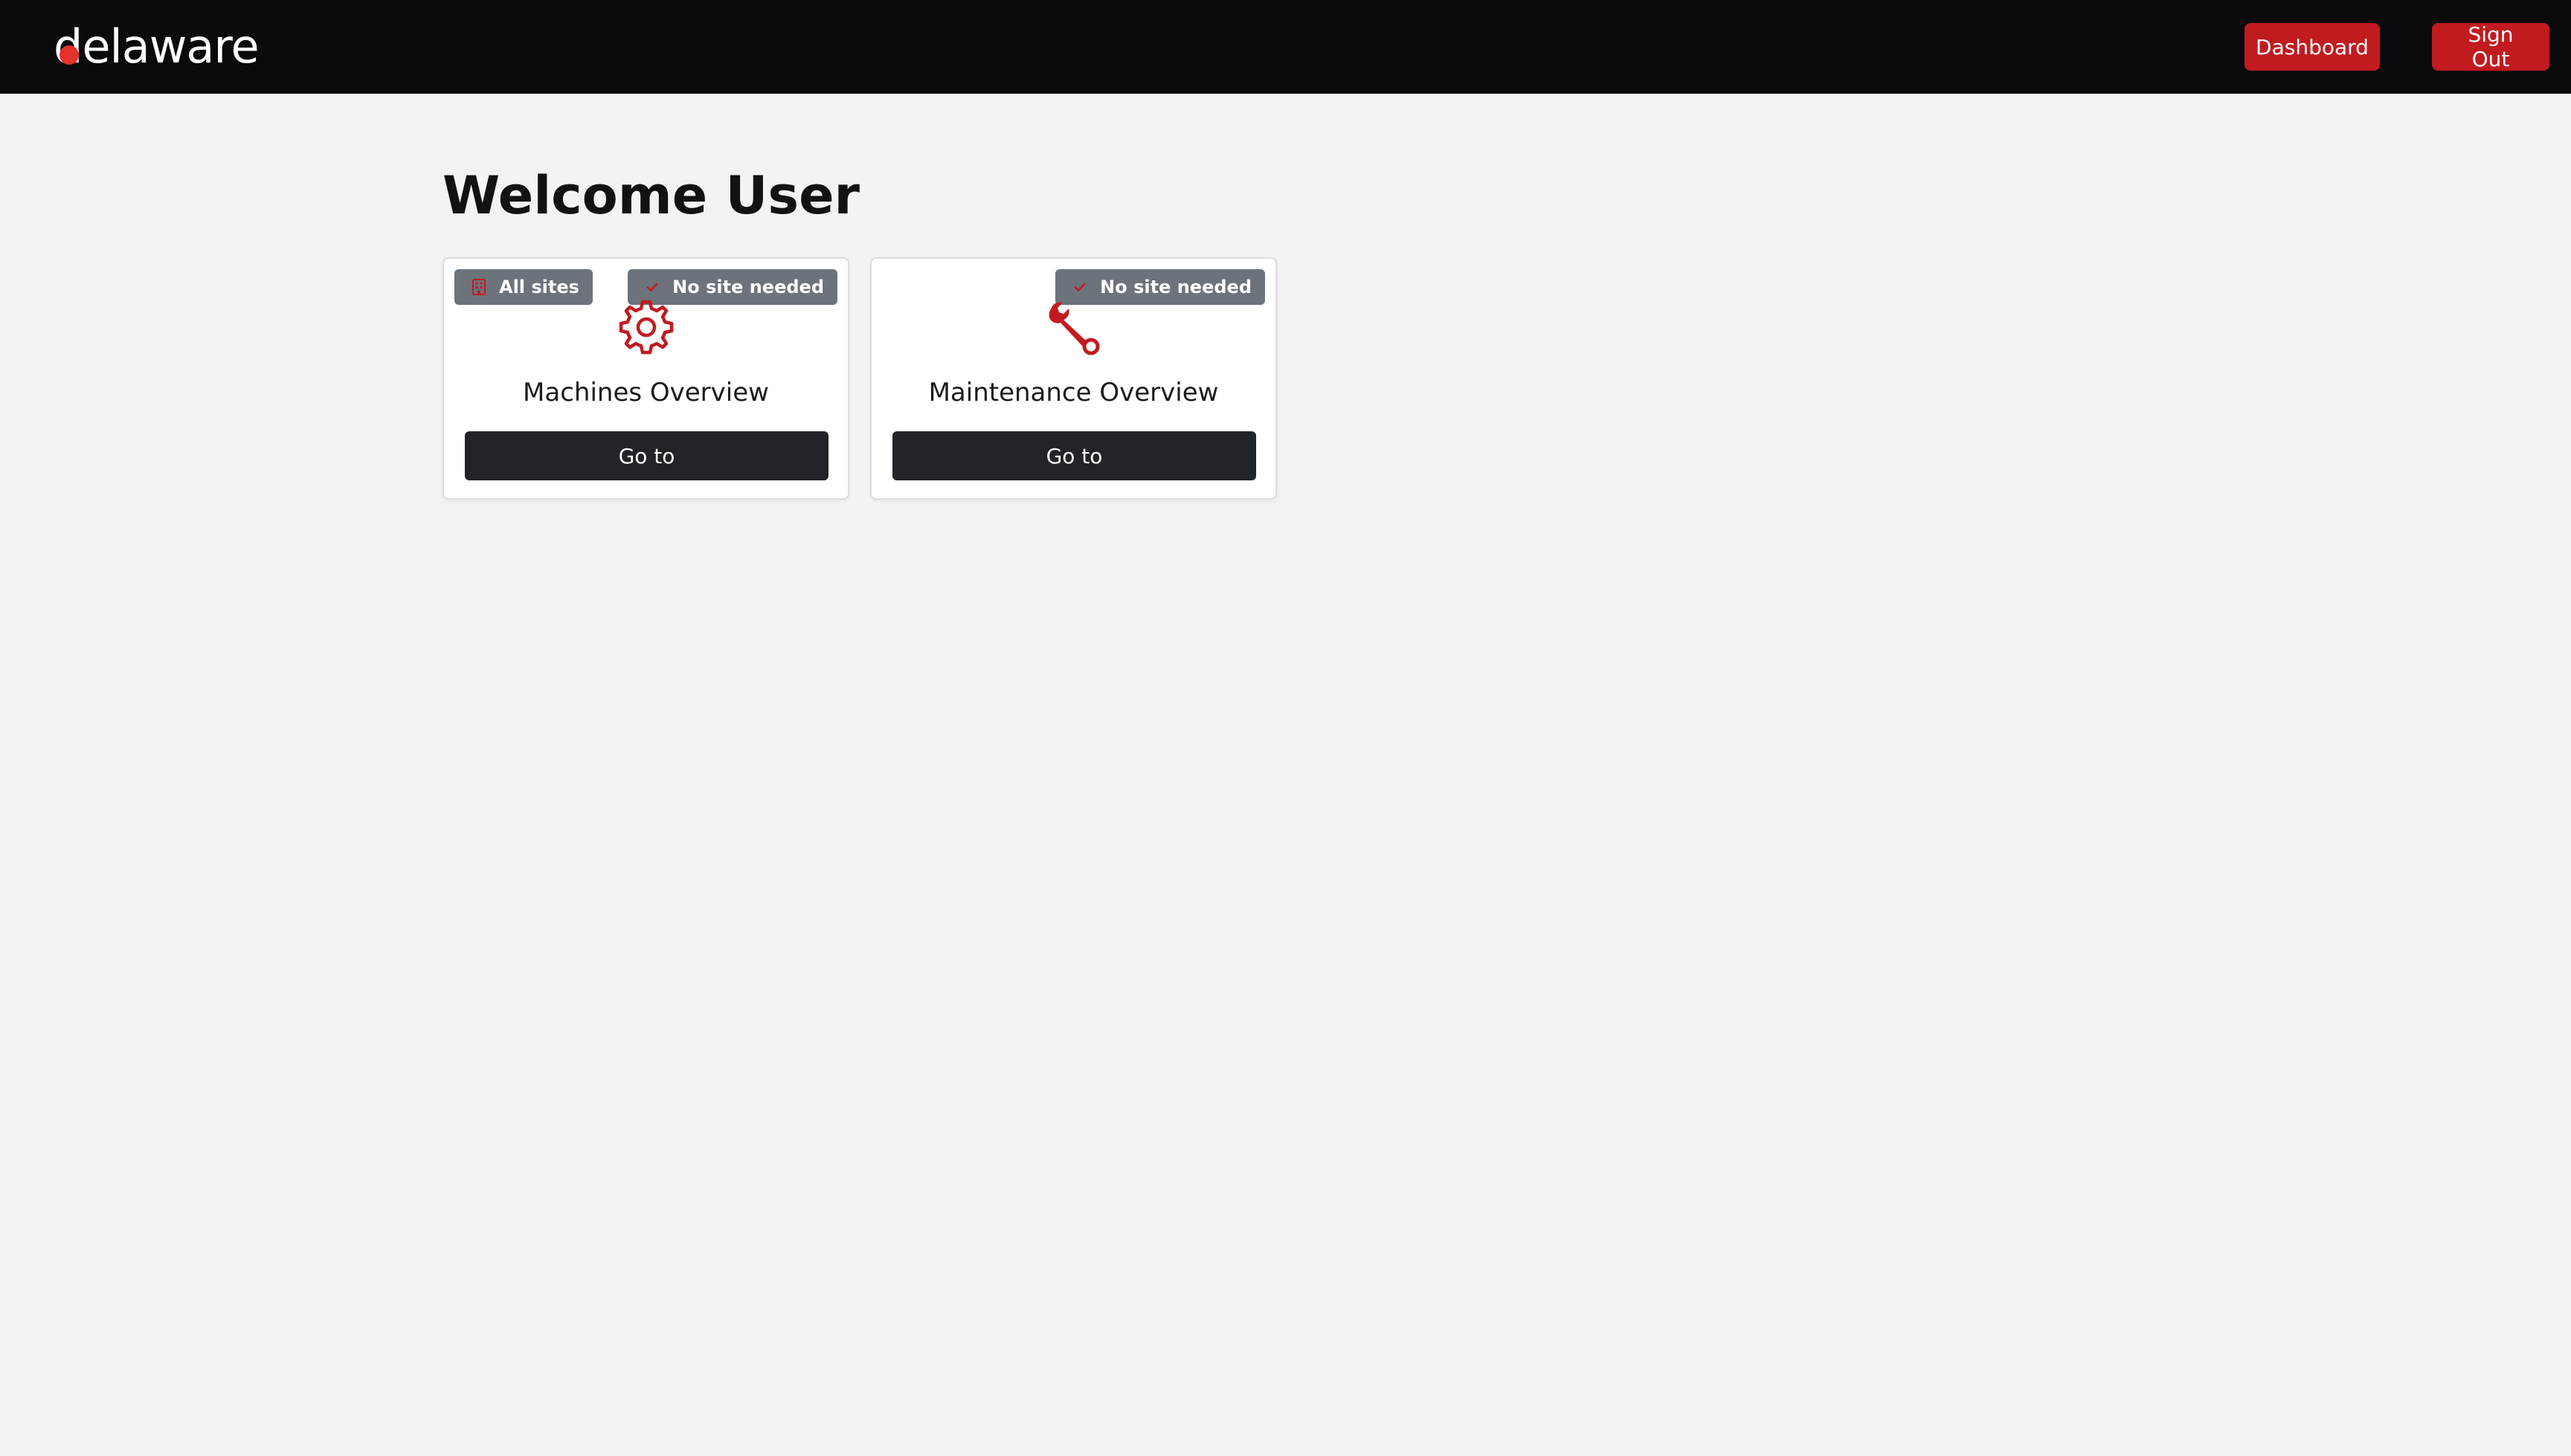 Image resolution: width=2571 pixels, height=1456 pixels. I want to click on top-navbar: delaware Dashboard Sign Out, so click(1285, 47).